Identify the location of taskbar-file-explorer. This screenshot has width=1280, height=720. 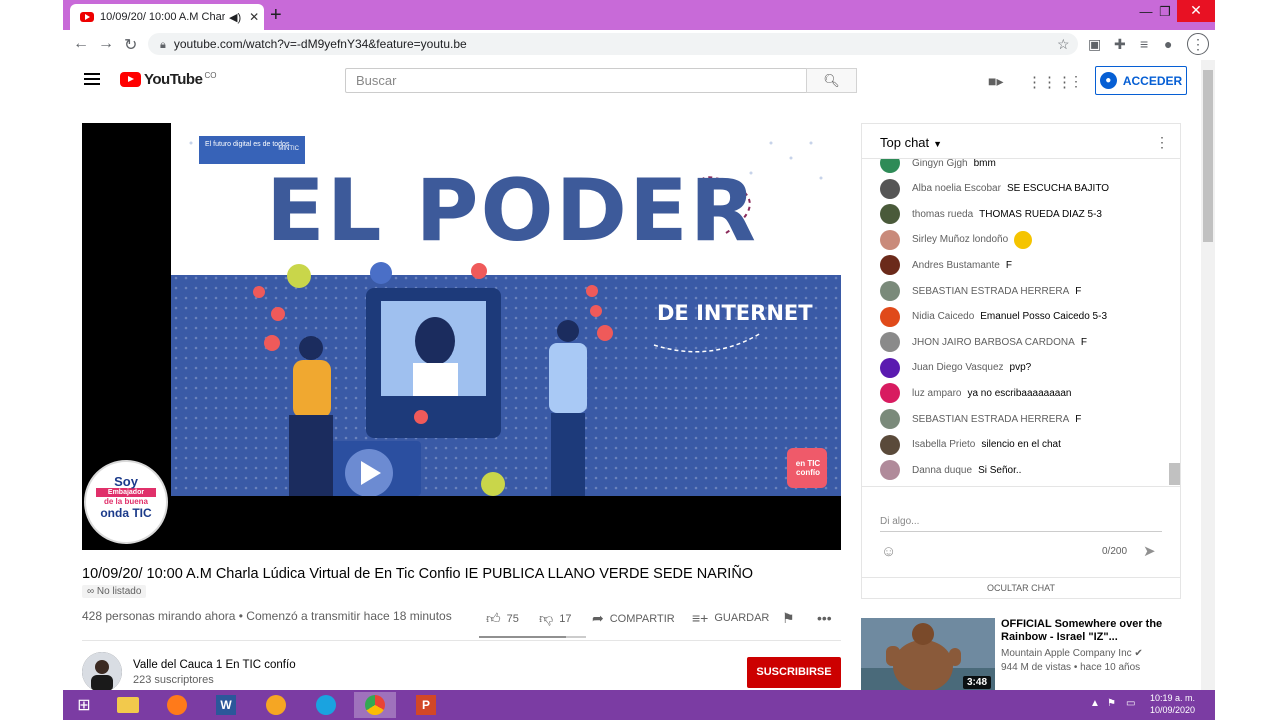
(128, 705).